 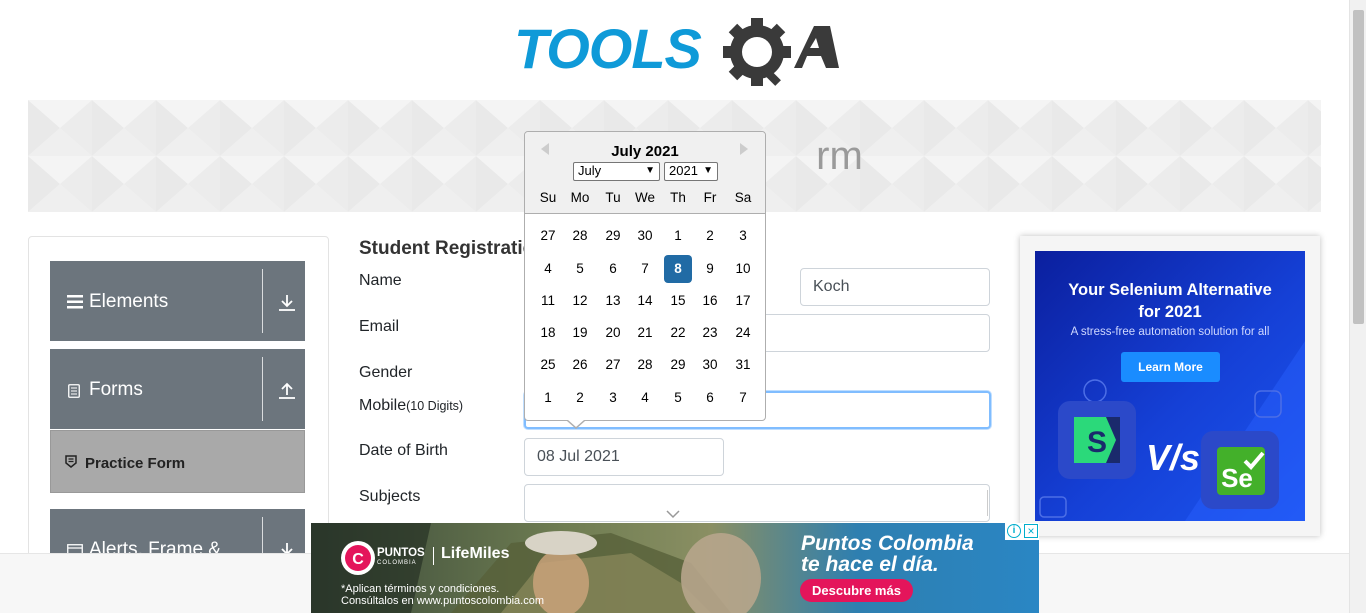 I want to click on day-name: Sa, so click(x=743, y=197).